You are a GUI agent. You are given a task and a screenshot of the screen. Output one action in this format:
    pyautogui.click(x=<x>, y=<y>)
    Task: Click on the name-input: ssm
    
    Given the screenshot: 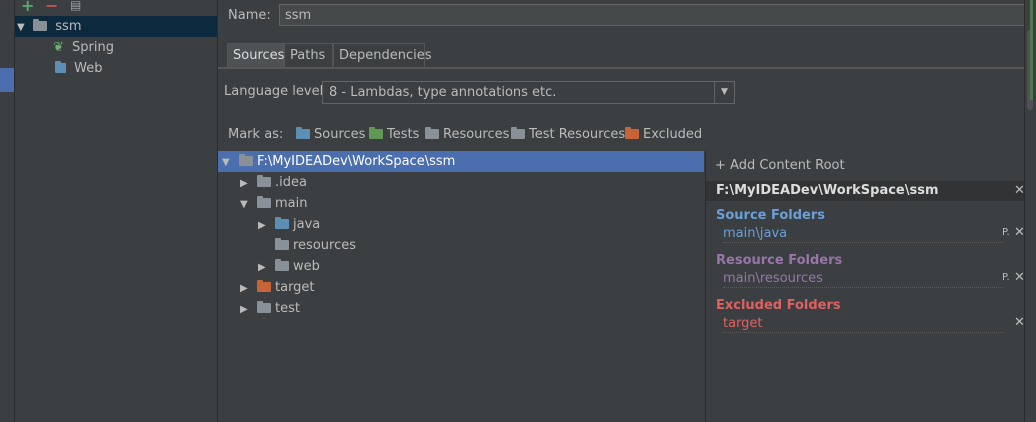 What is the action you would take?
    pyautogui.click(x=655, y=15)
    